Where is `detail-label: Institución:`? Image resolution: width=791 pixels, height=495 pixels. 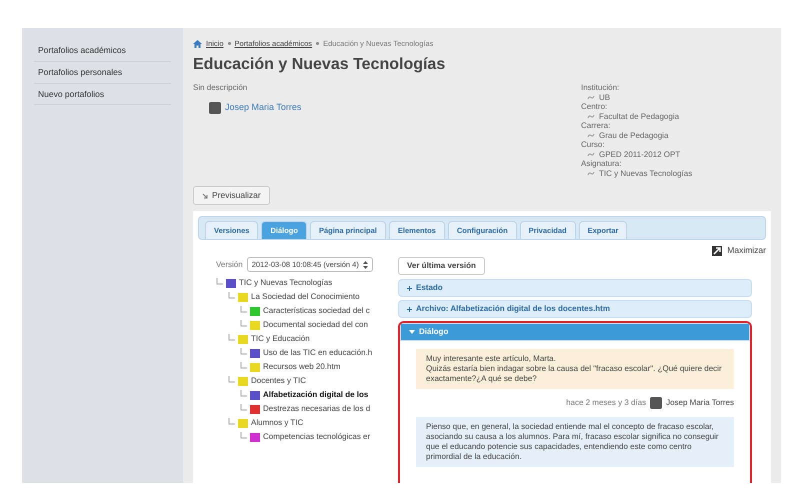 detail-label: Institución: is located at coordinates (600, 88).